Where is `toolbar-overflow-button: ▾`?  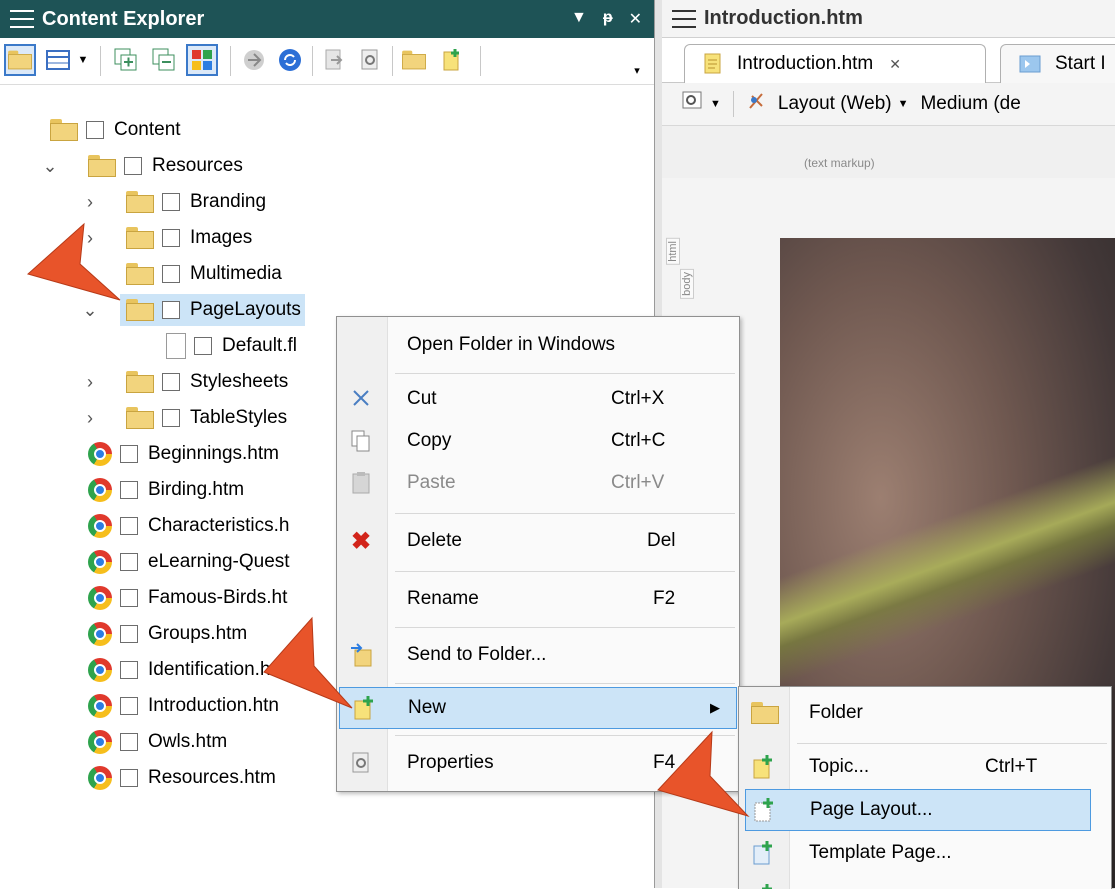
toolbar-overflow-button: ▾ is located at coordinates (637, 70).